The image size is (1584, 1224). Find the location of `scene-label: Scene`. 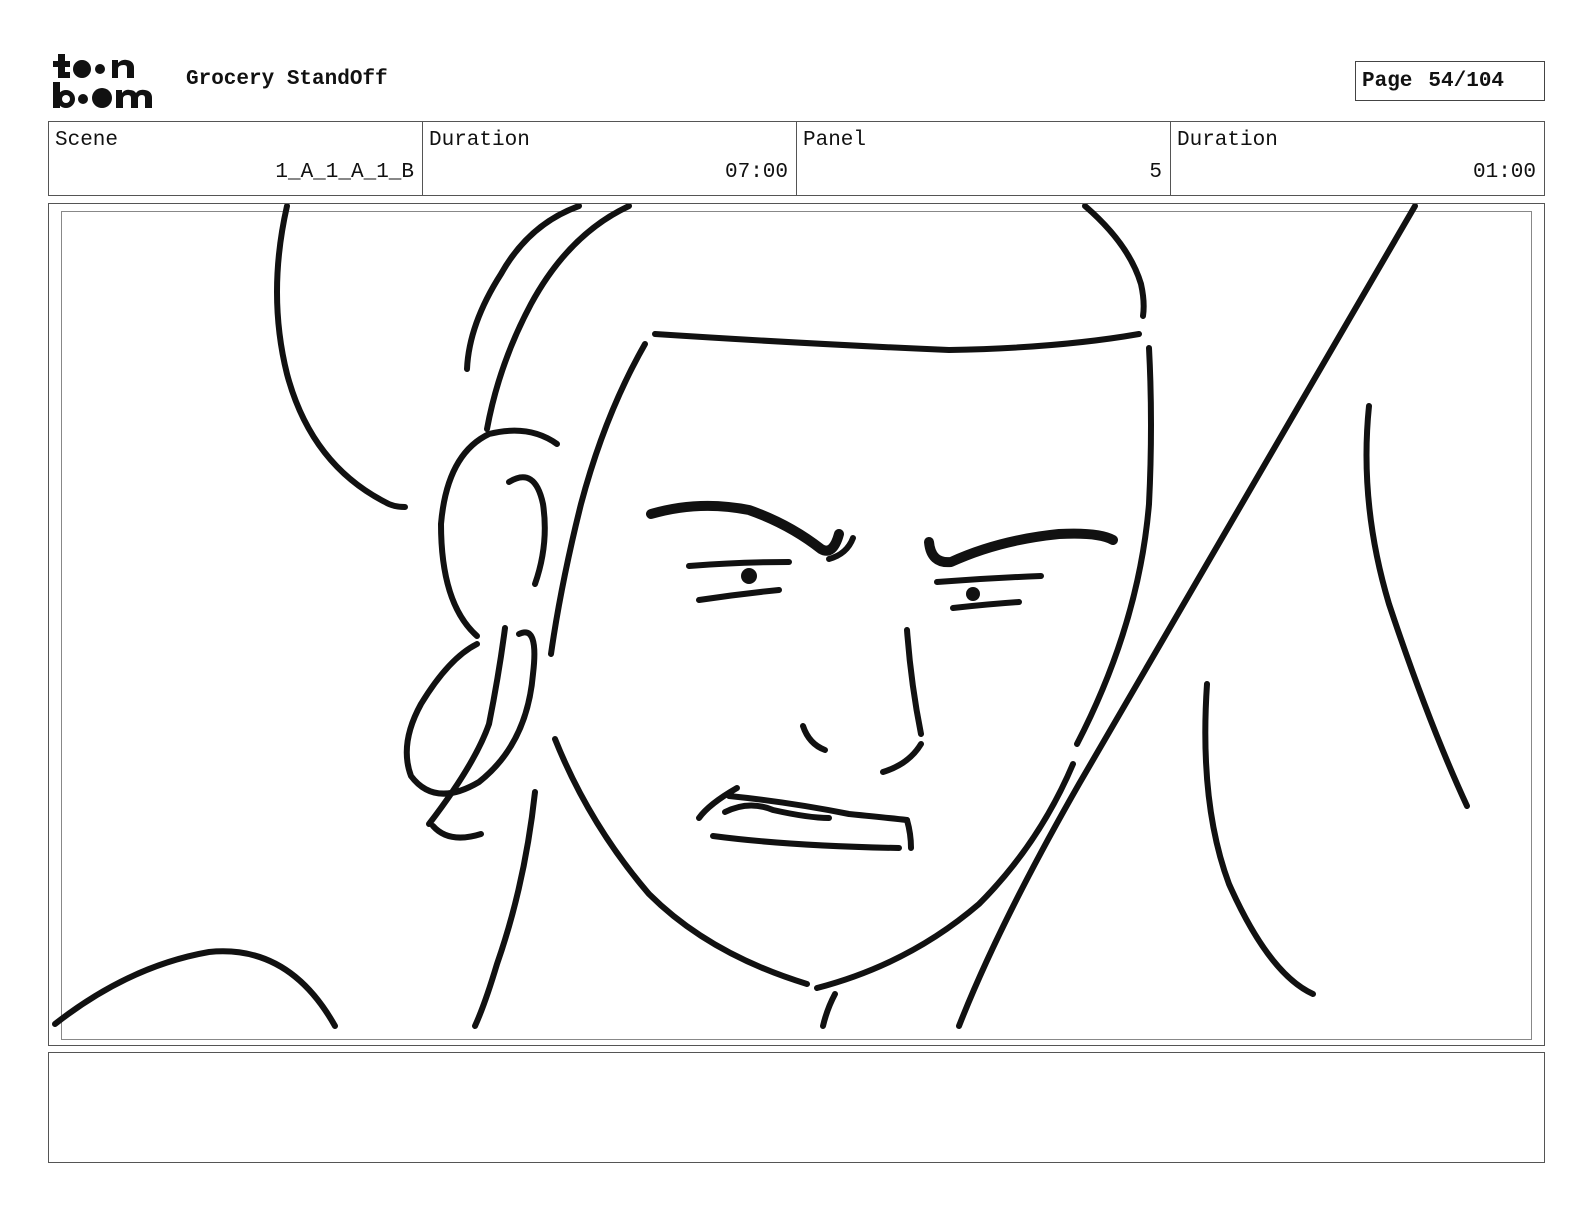

scene-label: Scene is located at coordinates (87, 140).